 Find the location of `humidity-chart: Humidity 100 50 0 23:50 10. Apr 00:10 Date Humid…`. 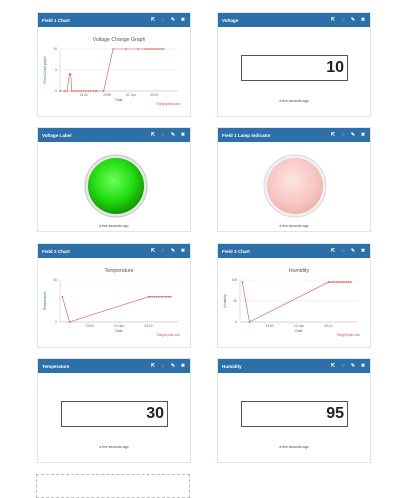

humidity-chart: Humidity 100 50 0 23:50 10. Apr 00:10 Date Humid… is located at coordinates (291, 302).